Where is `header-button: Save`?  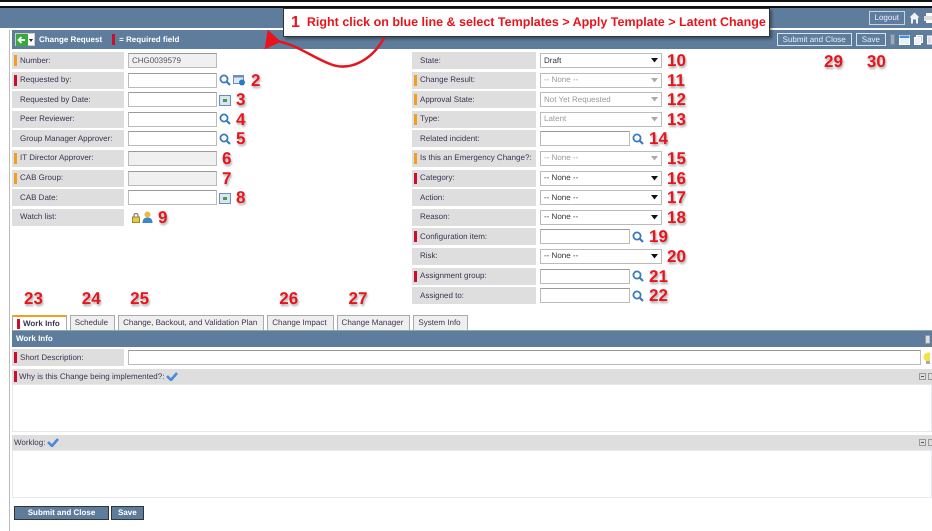
header-button: Save is located at coordinates (871, 39).